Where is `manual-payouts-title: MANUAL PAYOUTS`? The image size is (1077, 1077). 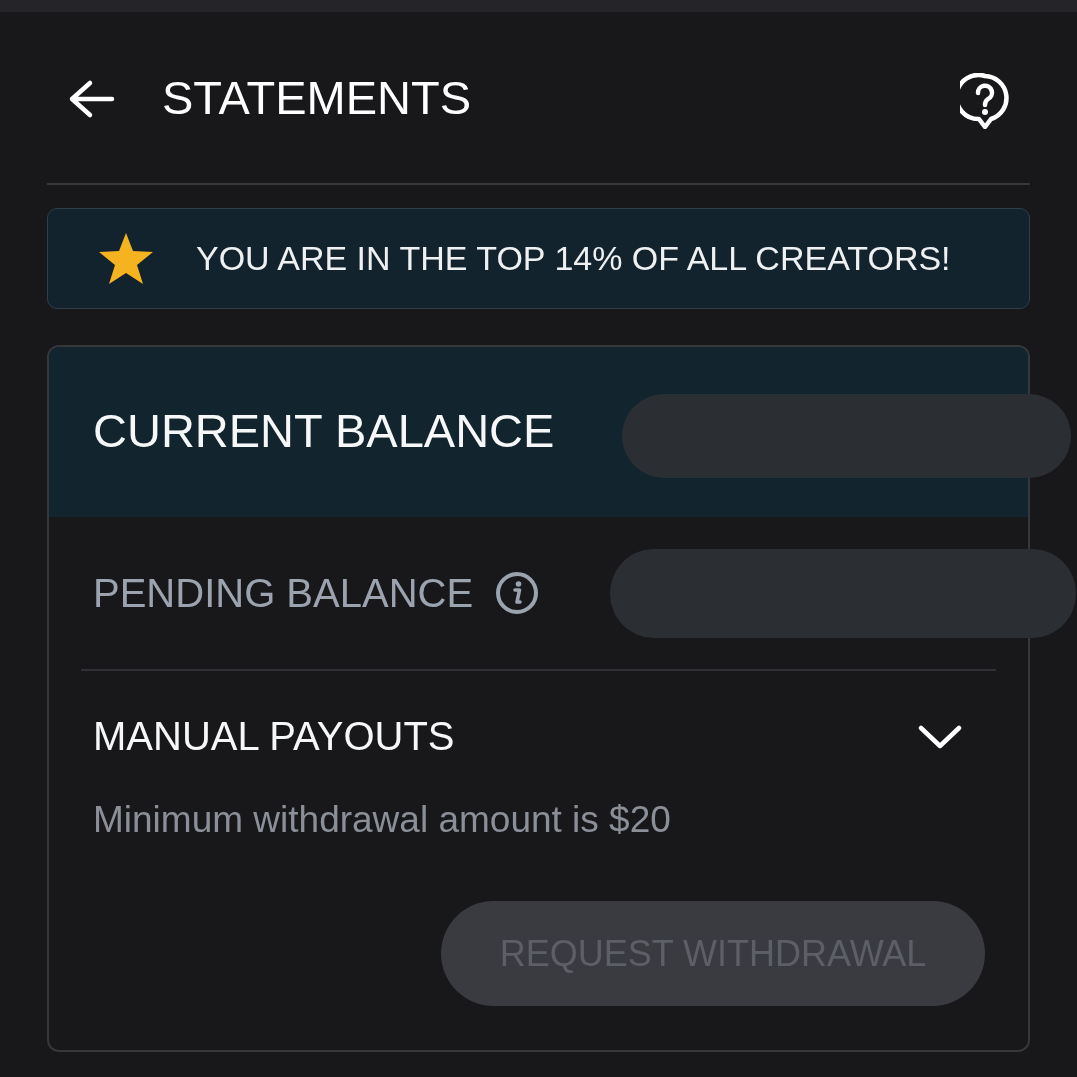
manual-payouts-title: MANUAL PAYOUTS is located at coordinates (274, 736).